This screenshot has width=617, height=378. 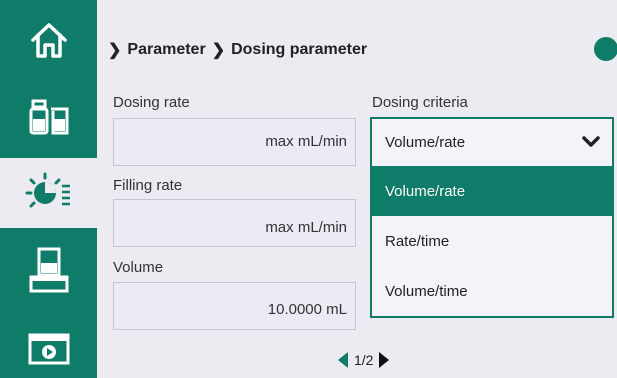 I want to click on dropdown-option: Volume/rate, so click(x=492, y=191).